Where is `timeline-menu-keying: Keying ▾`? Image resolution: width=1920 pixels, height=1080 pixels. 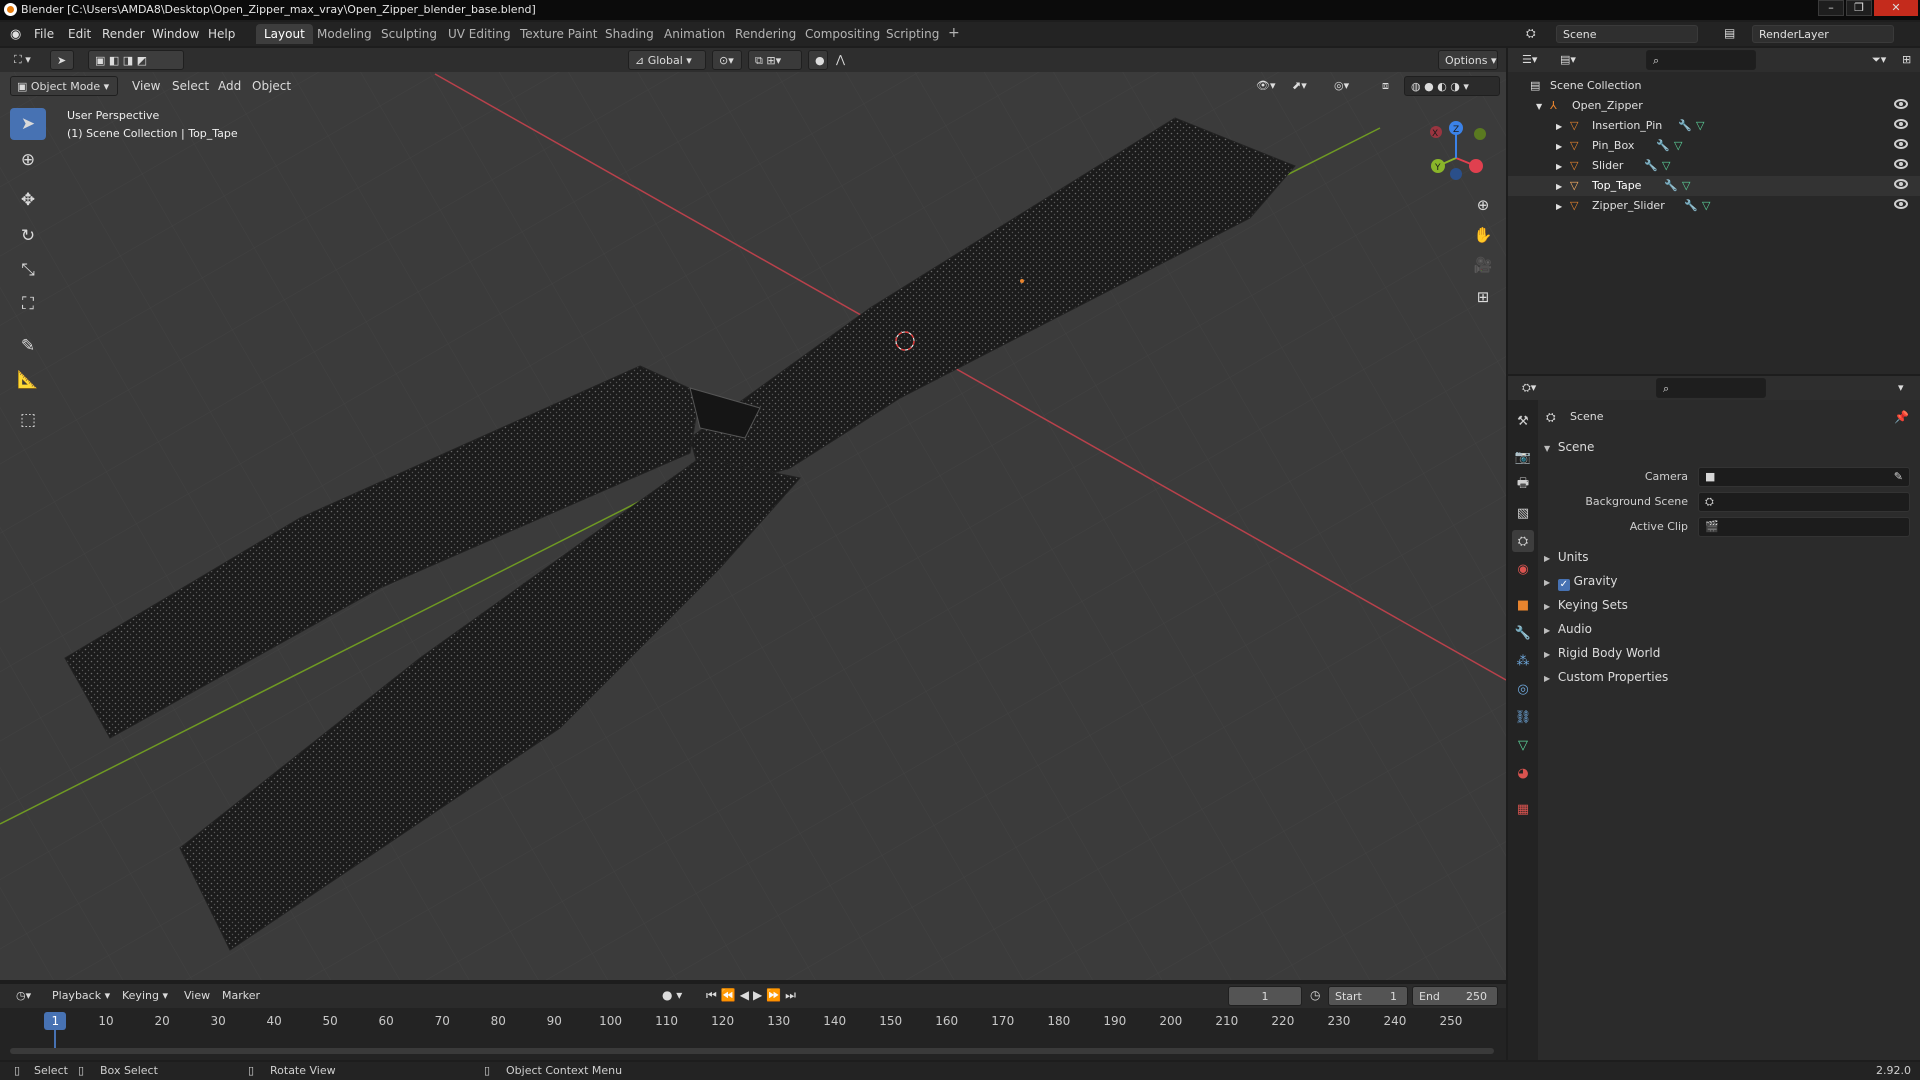 timeline-menu-keying: Keying ▾ is located at coordinates (145, 995).